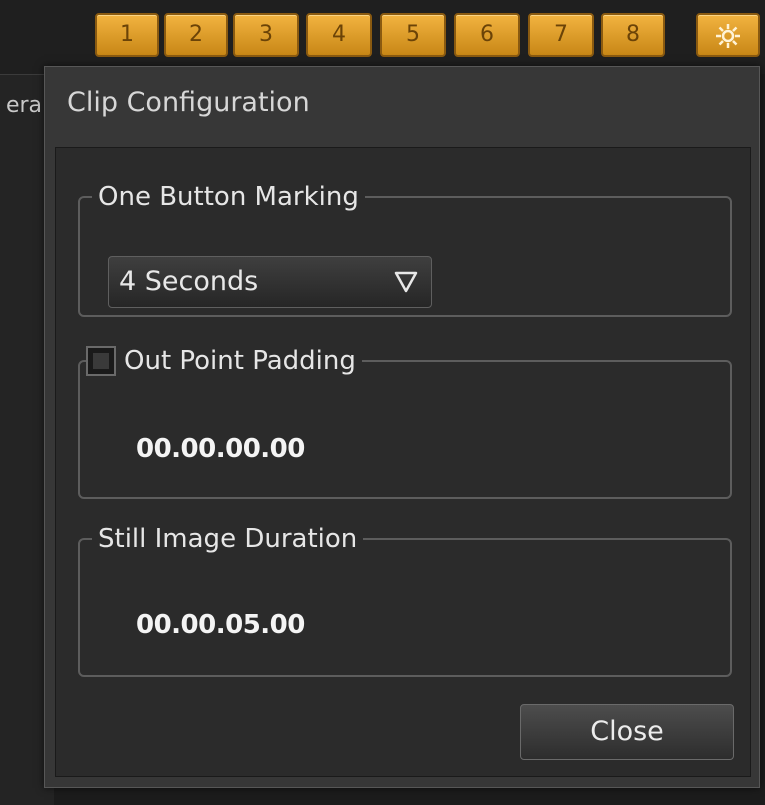  Describe the element at coordinates (196, 35) in the screenshot. I see `number-button-2: 2` at that location.